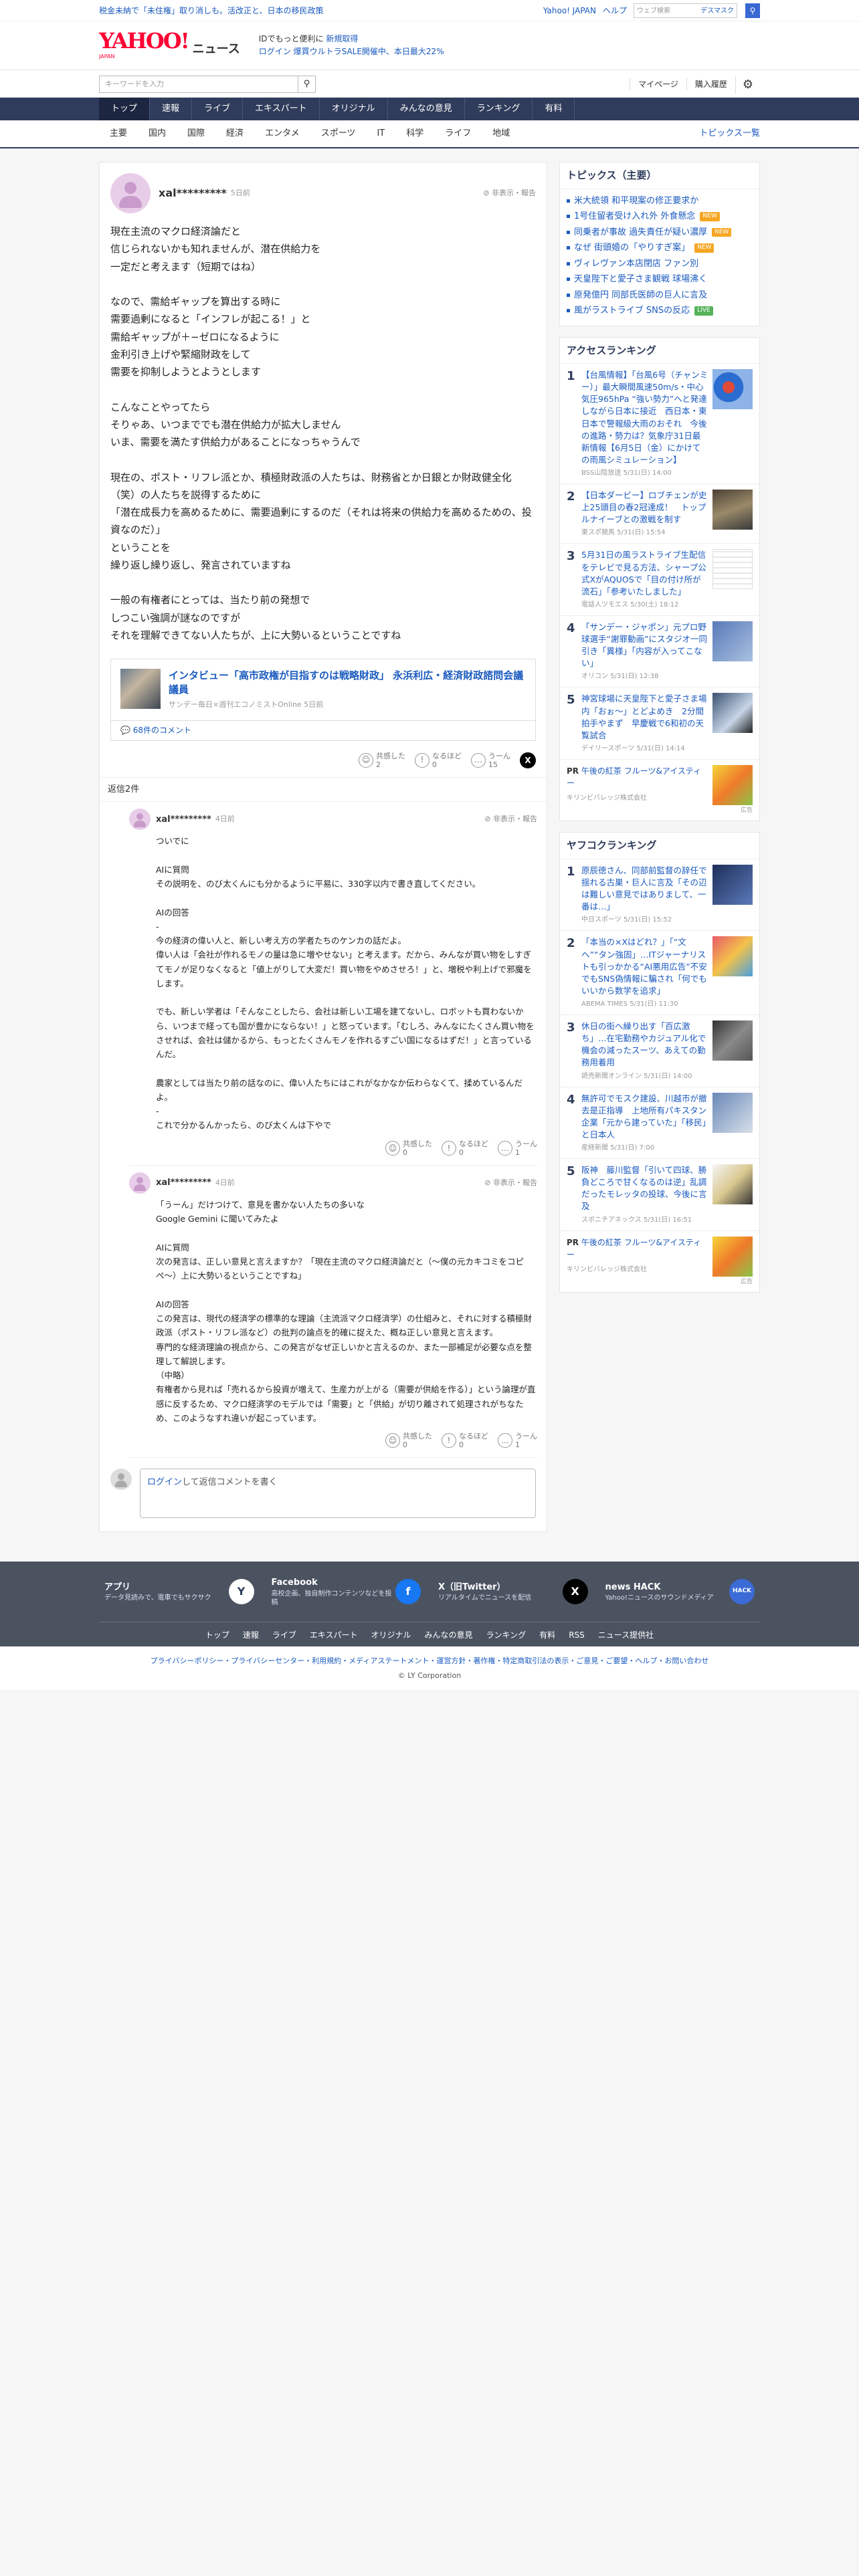 This screenshot has width=859, height=2576. Describe the element at coordinates (660, 311) in the screenshot. I see `topic-item: 風がラストライブ SNSの反応 LIVE` at that location.